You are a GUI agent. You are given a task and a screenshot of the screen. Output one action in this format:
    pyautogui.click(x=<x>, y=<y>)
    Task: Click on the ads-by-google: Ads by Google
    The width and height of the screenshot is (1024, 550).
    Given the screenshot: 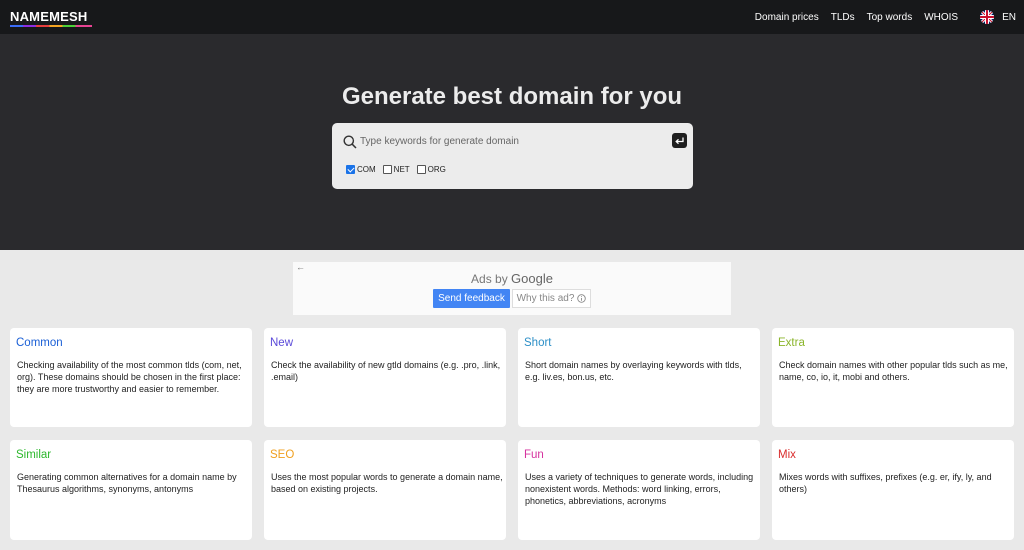 What is the action you would take?
    pyautogui.click(x=512, y=278)
    